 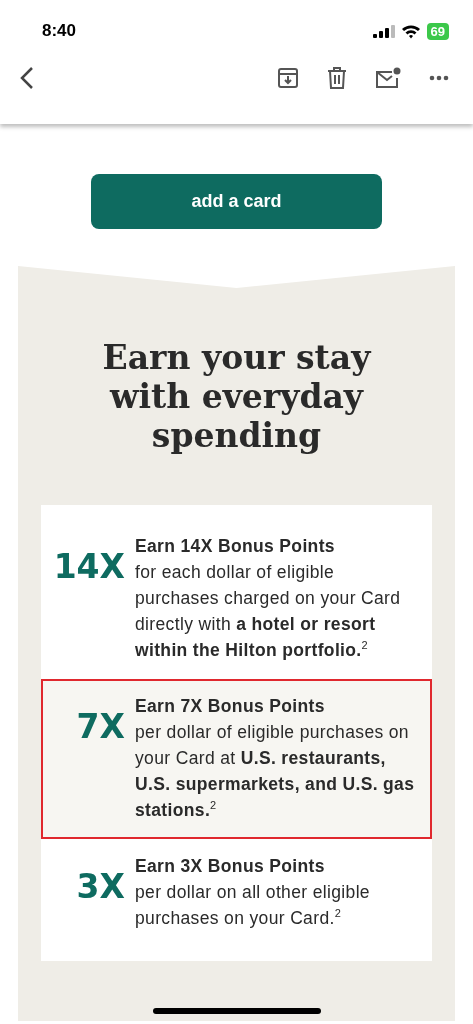 What do you see at coordinates (439, 78) in the screenshot?
I see `more-icon` at bounding box center [439, 78].